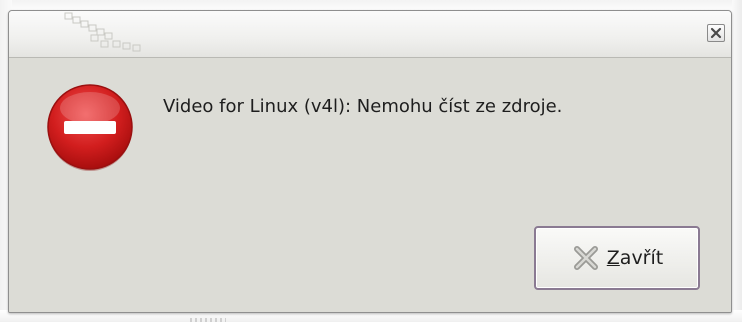  What do you see at coordinates (737, 161) in the screenshot?
I see `desktop-background-right` at bounding box center [737, 161].